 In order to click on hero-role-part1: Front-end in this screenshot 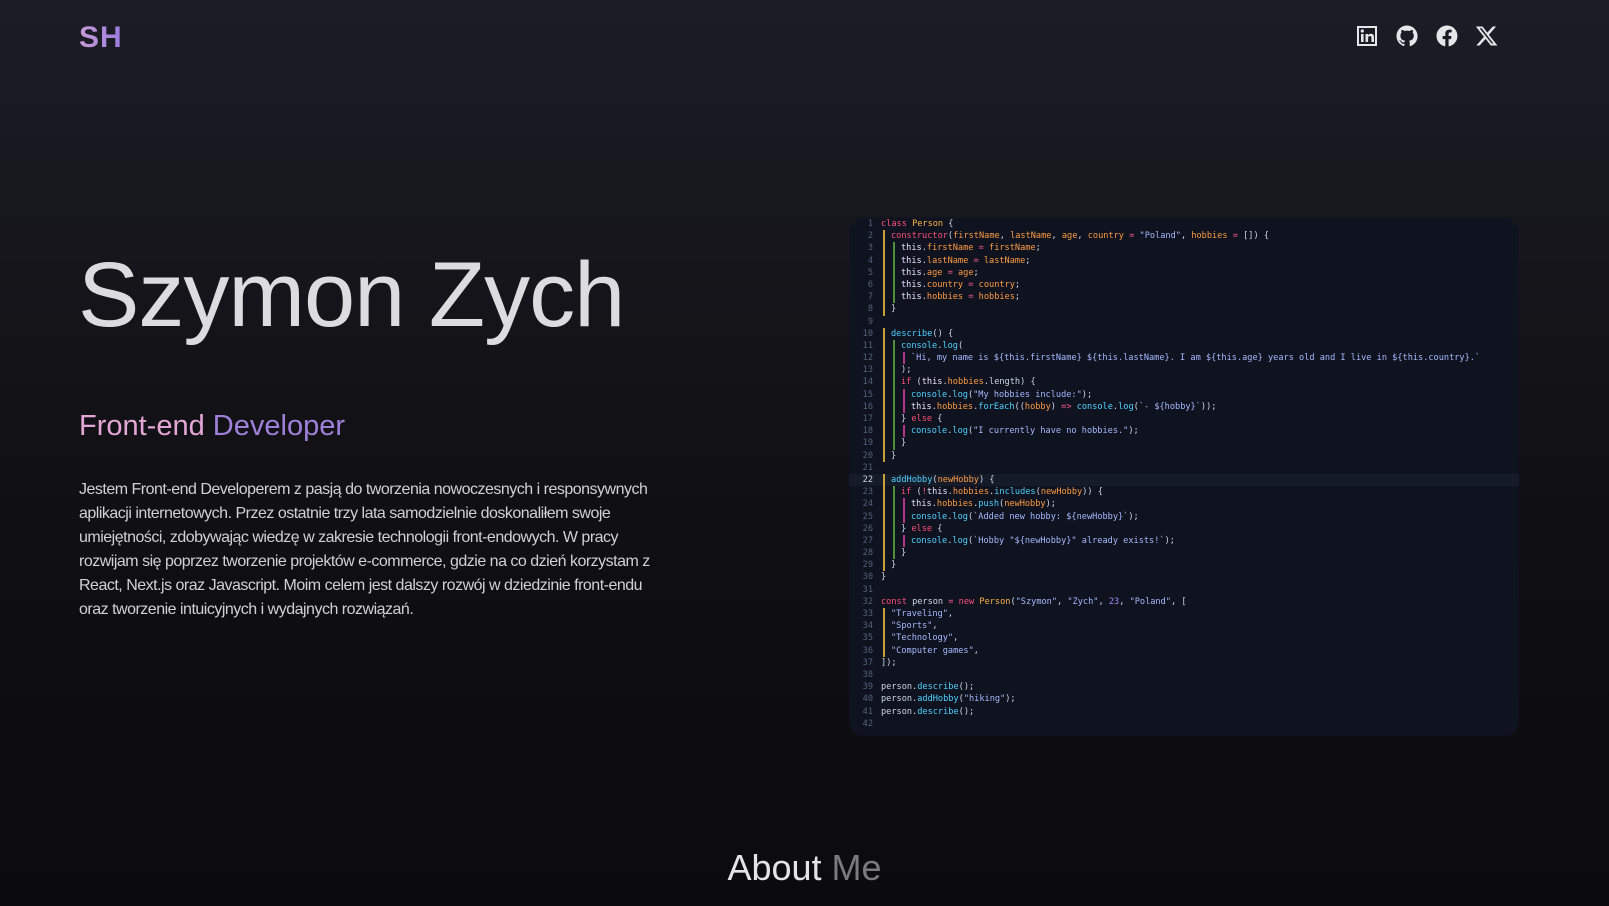, I will do `click(142, 426)`.